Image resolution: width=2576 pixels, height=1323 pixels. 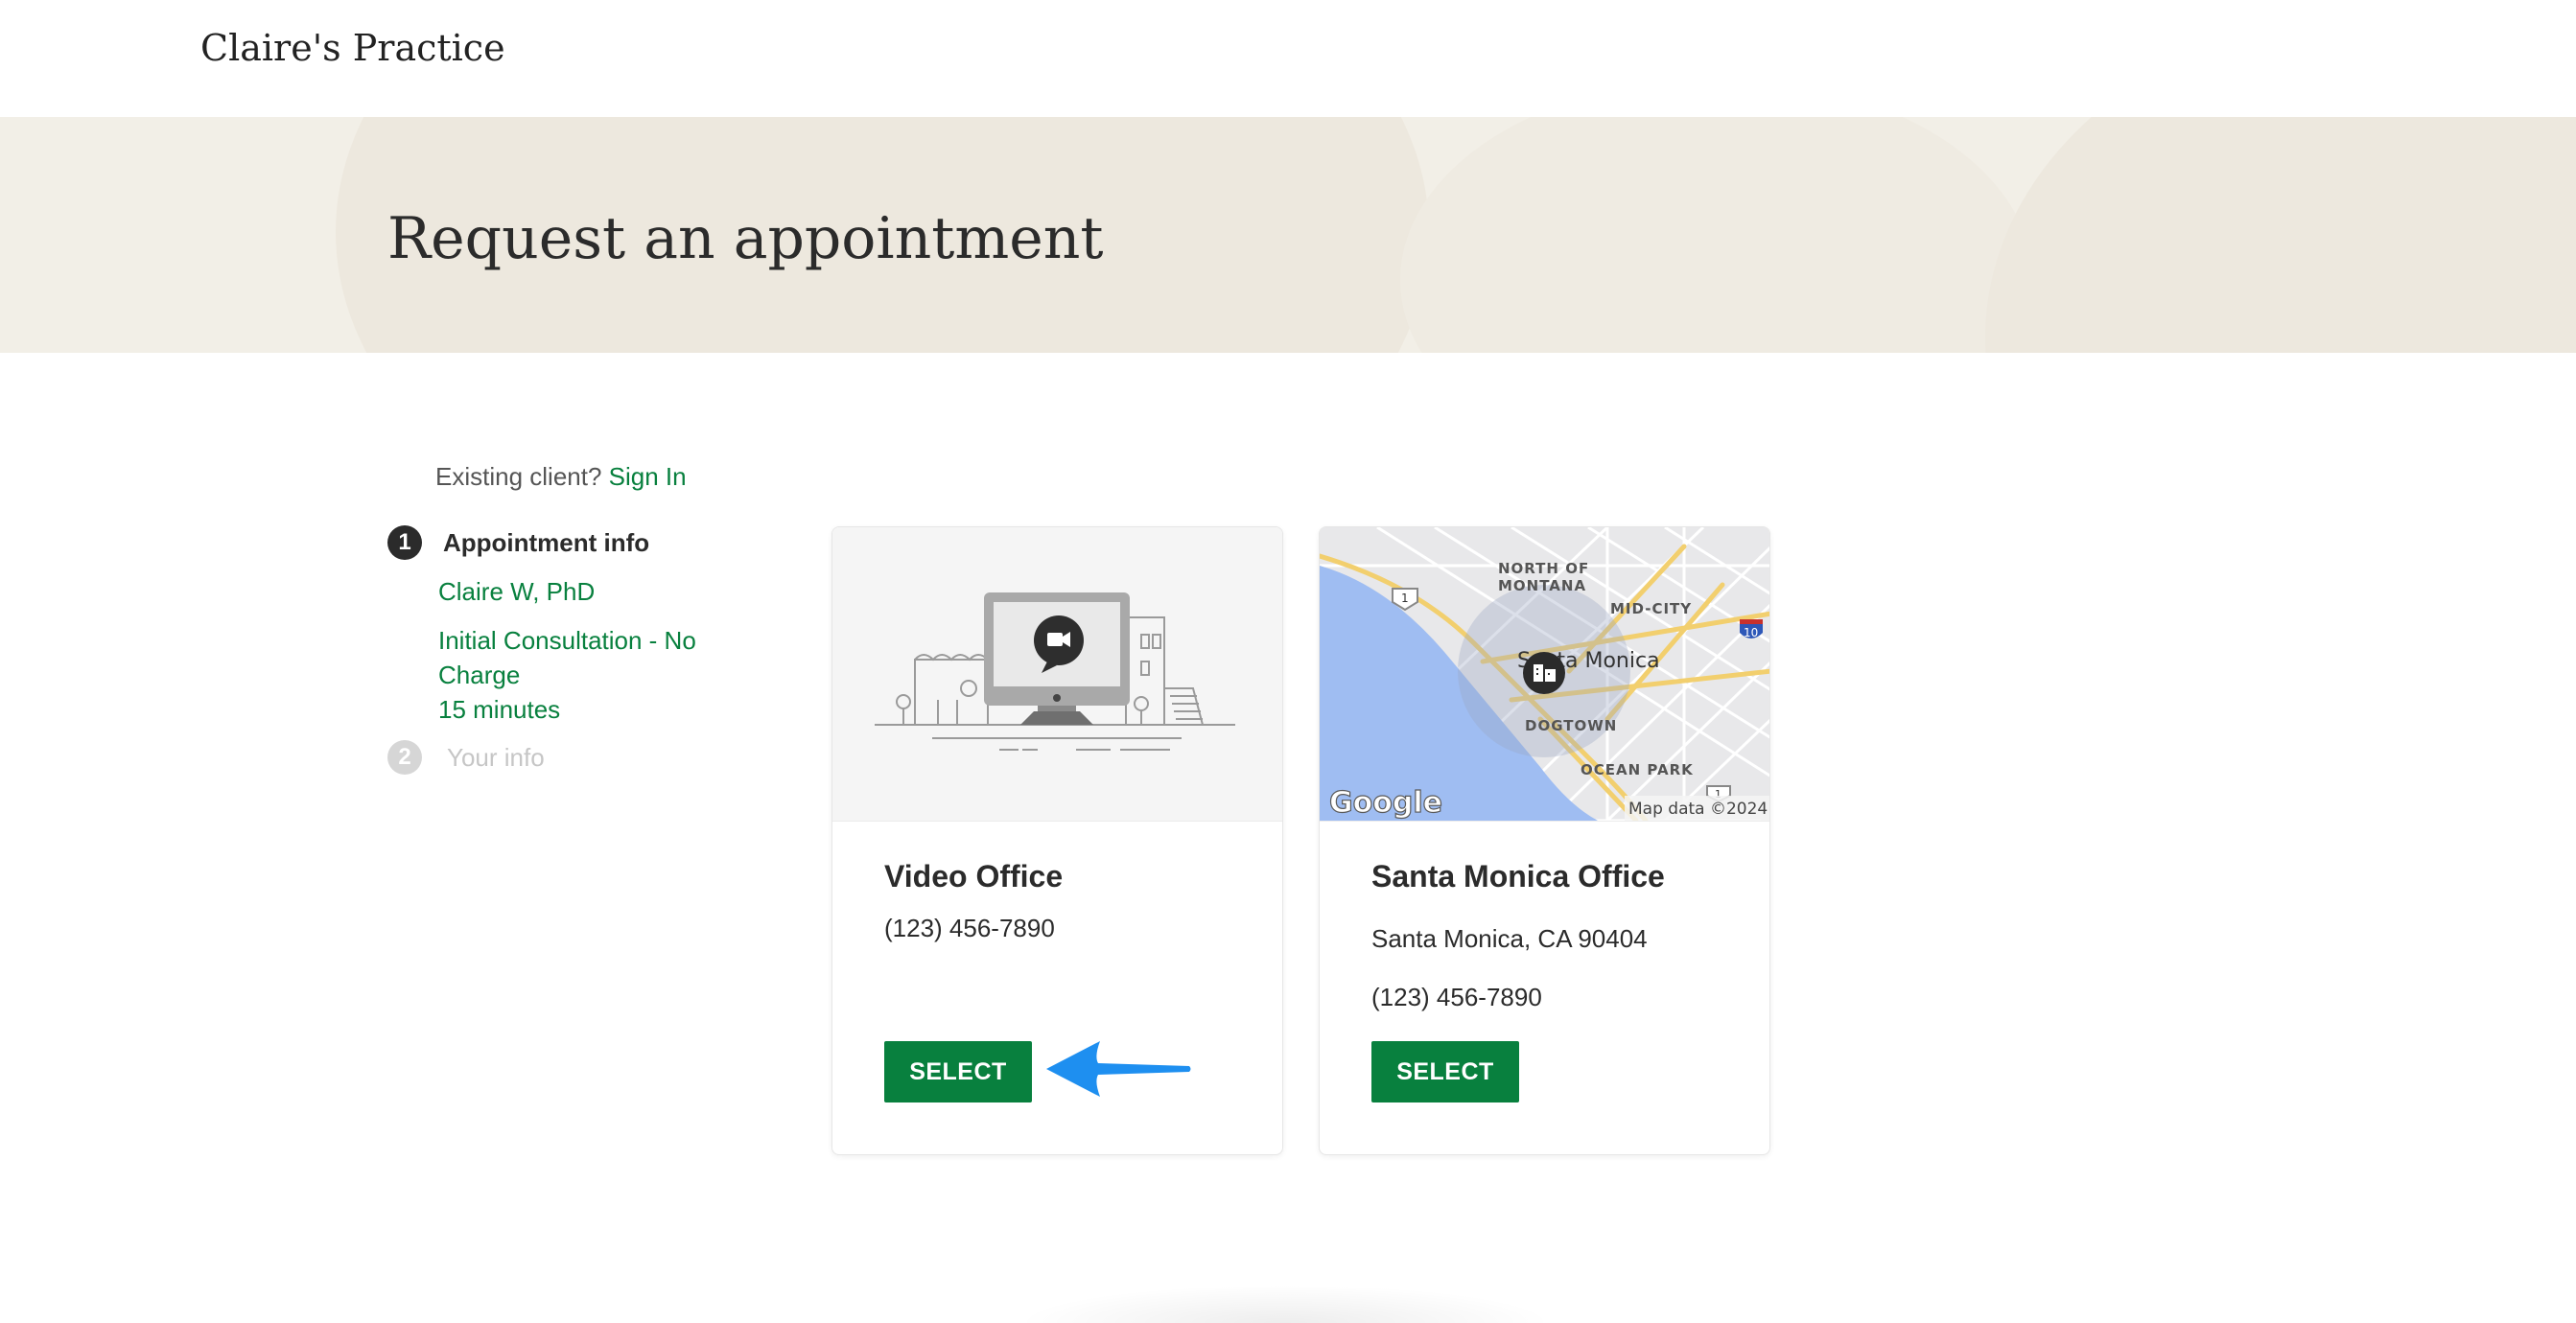 What do you see at coordinates (648, 476) in the screenshot?
I see `sign-in-link: Sign In` at bounding box center [648, 476].